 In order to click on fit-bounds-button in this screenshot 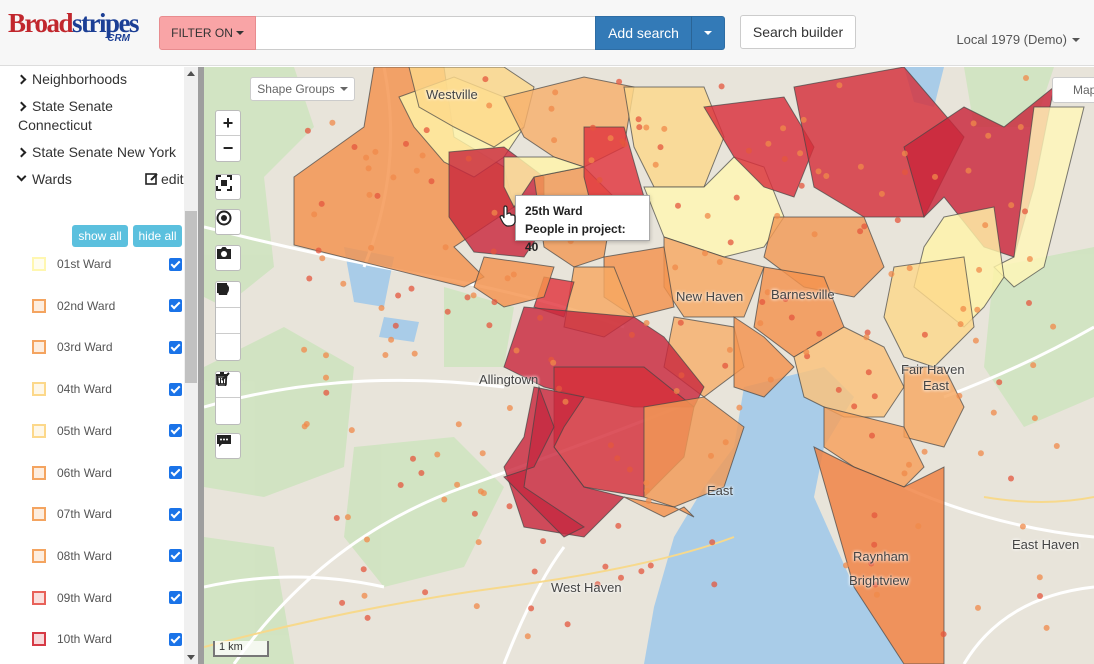, I will do `click(228, 187)`.